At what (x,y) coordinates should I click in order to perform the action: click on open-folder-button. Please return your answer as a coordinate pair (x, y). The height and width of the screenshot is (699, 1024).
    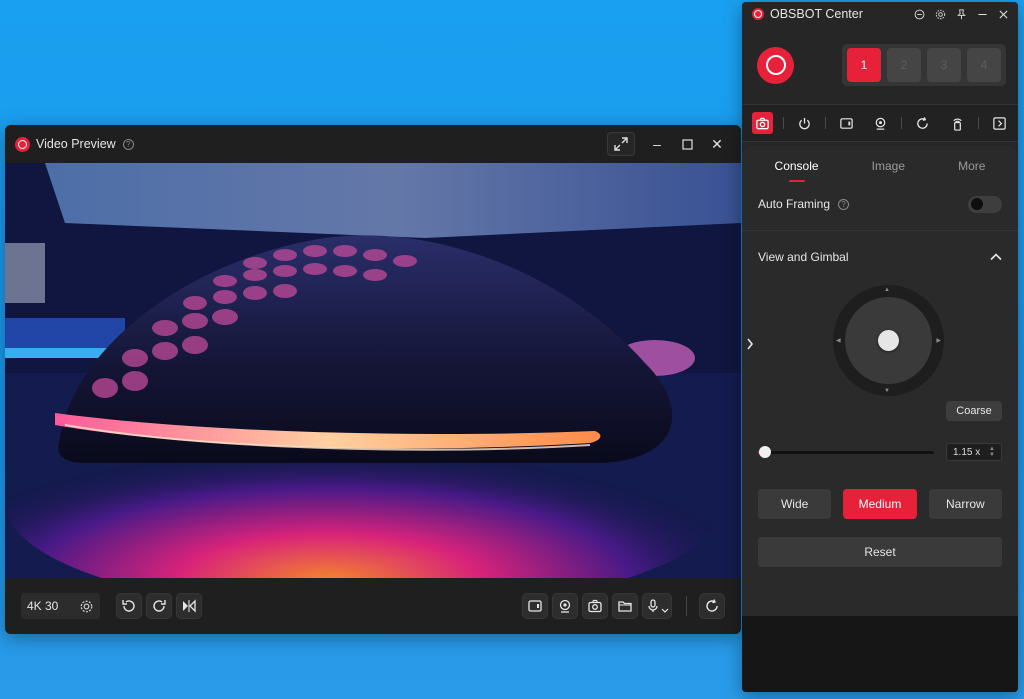
    Looking at the image, I should click on (625, 606).